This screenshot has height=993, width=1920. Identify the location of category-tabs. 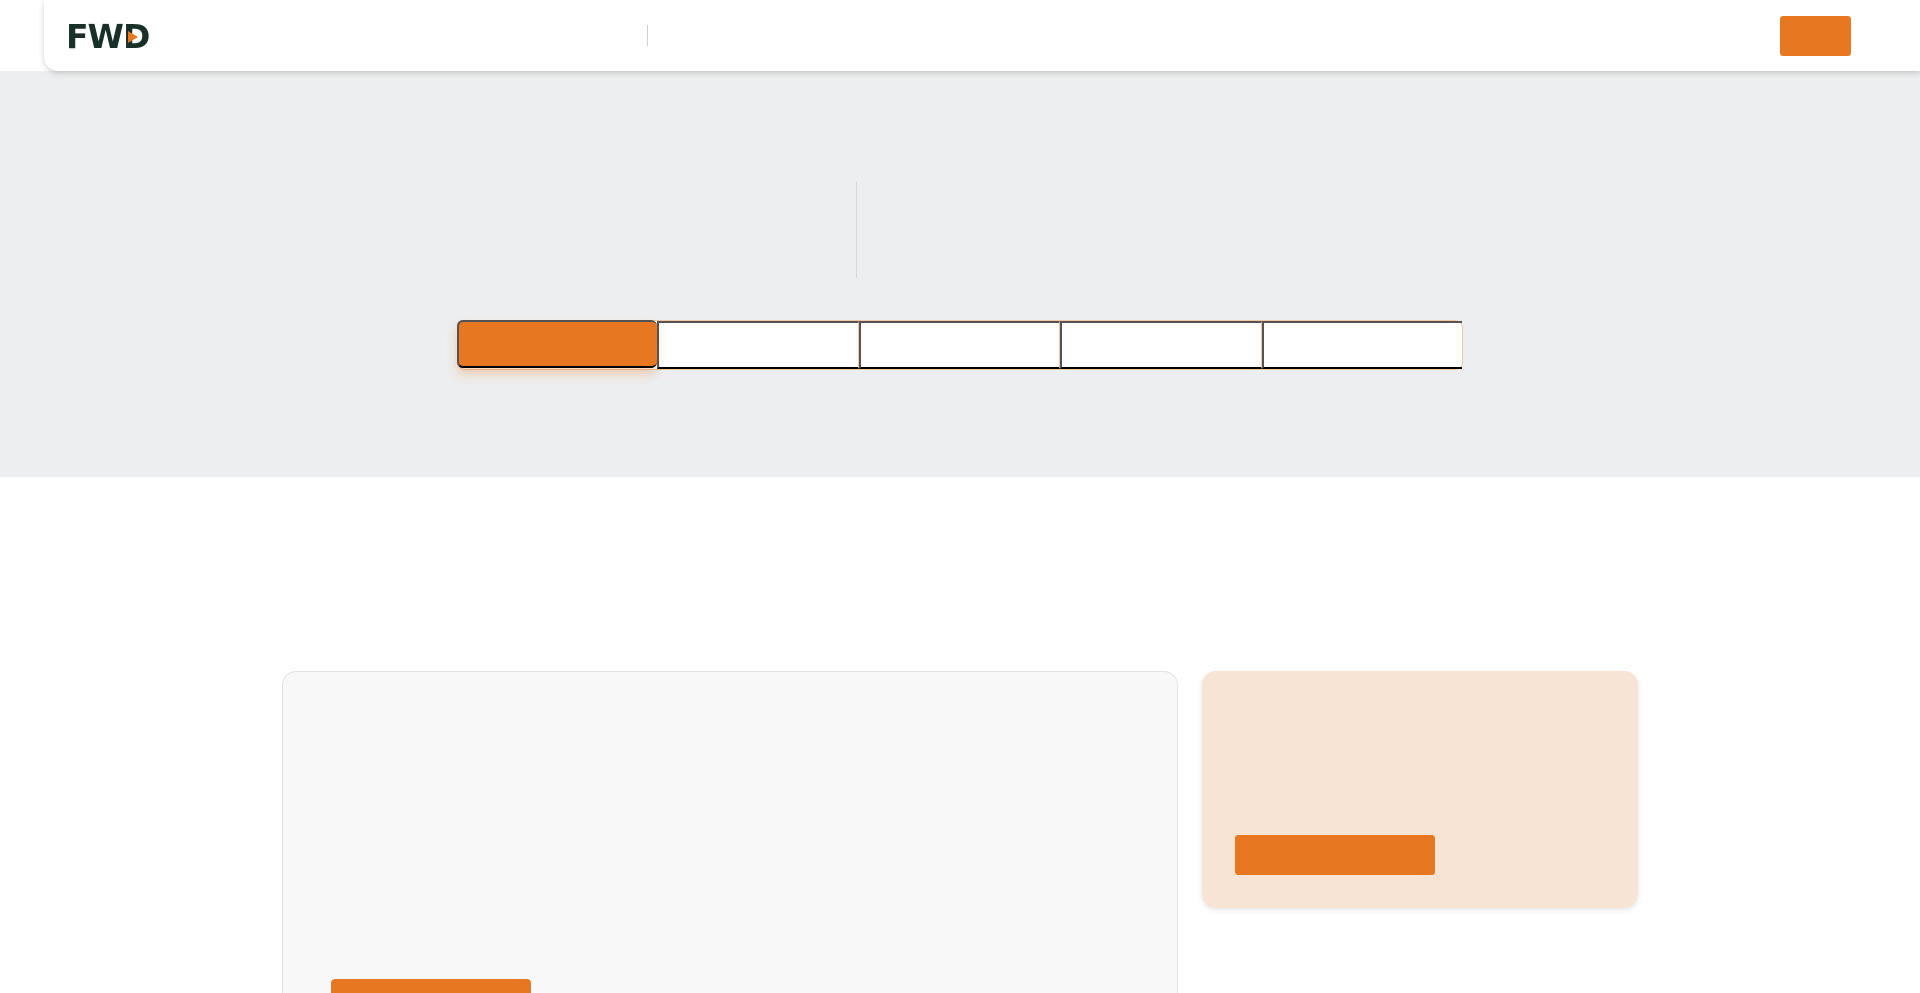
(960, 345).